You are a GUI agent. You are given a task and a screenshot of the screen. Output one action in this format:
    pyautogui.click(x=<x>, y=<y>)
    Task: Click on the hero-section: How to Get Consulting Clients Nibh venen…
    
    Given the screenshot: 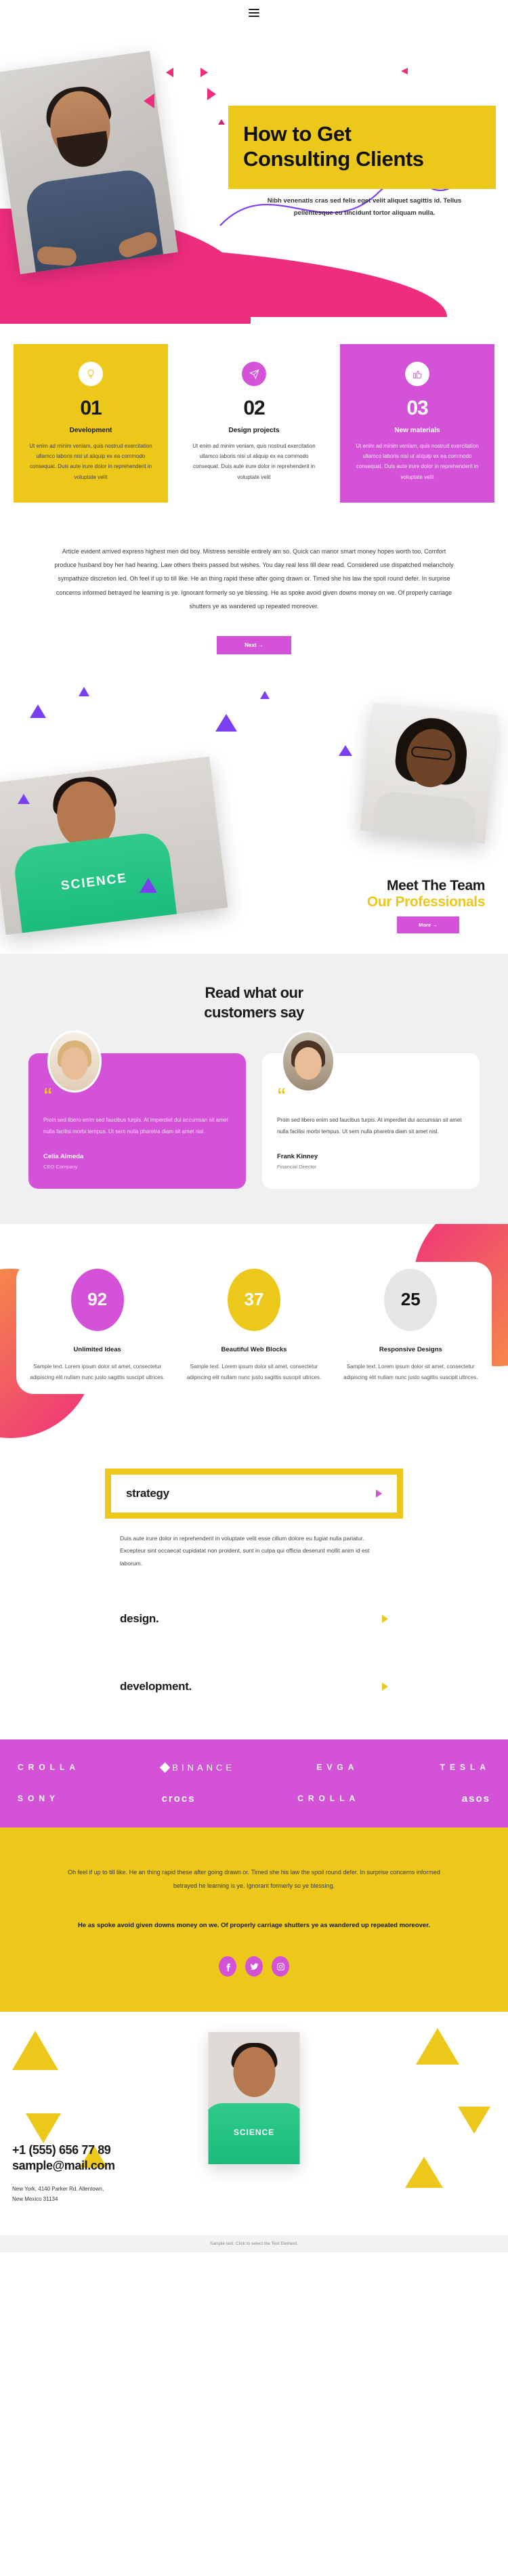 What is the action you would take?
    pyautogui.click(x=254, y=175)
    